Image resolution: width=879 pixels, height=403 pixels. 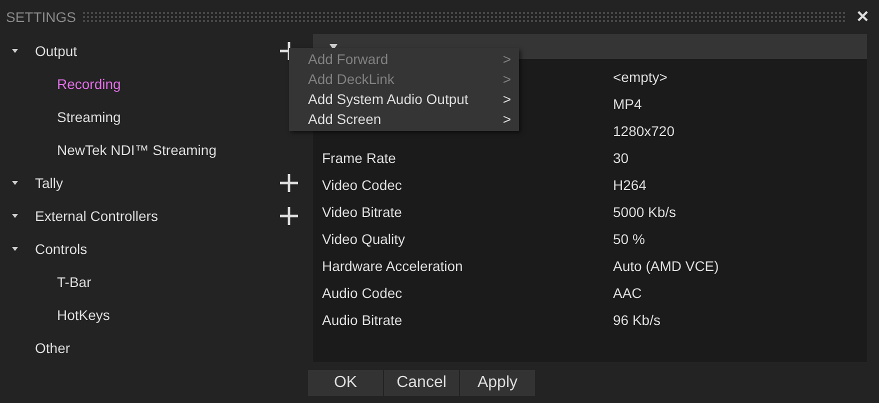 What do you see at coordinates (621, 158) in the screenshot?
I see `setting-value: 30` at bounding box center [621, 158].